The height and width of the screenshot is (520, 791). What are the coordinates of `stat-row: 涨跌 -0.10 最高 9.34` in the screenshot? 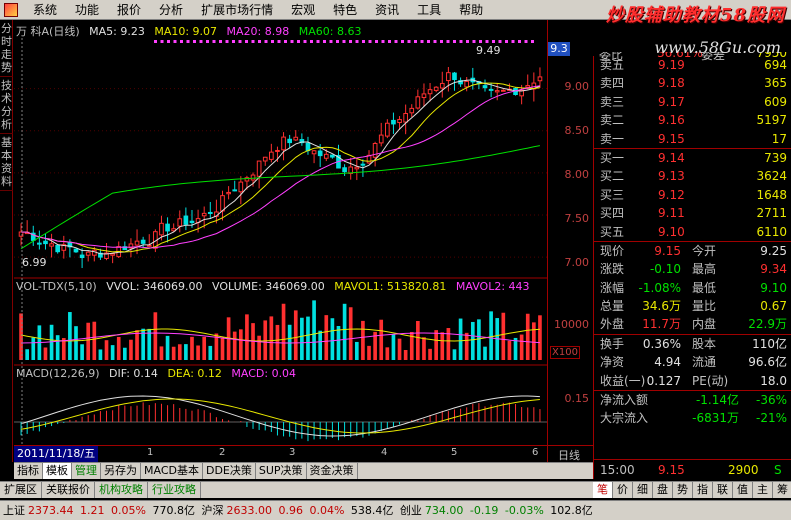 It's located at (692, 269).